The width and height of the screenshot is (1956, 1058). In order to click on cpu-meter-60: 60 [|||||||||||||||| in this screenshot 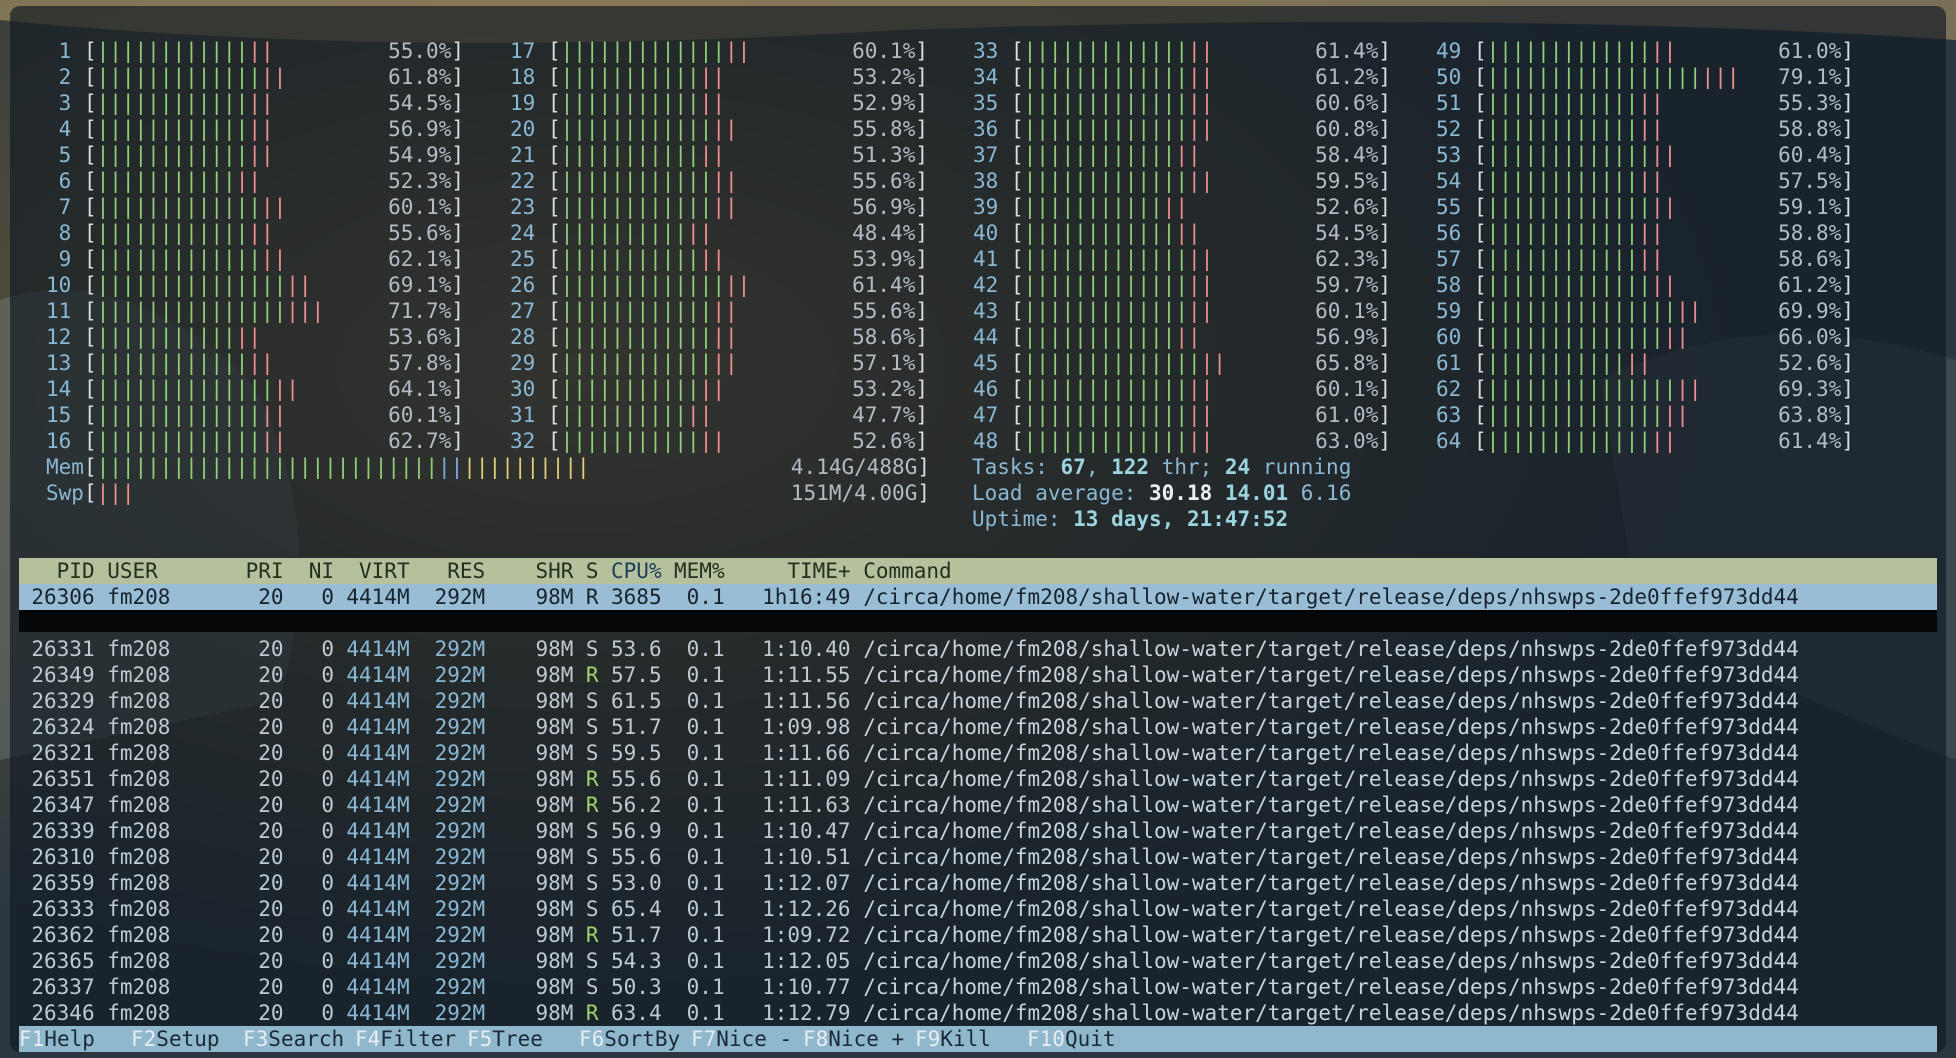, I will do `click(1562, 337)`.